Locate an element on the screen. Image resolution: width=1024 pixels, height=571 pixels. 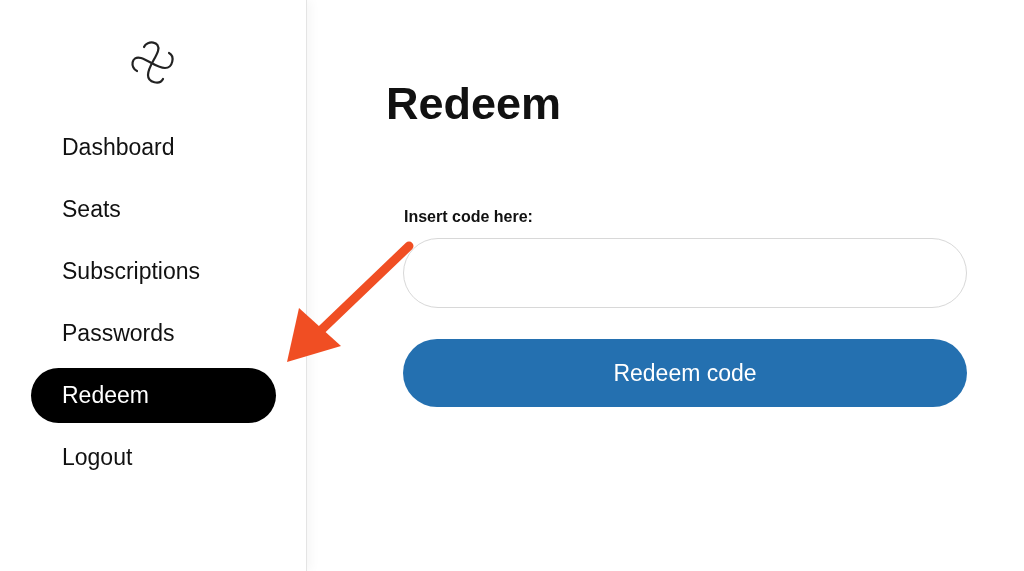
code-input-field is located at coordinates (685, 273).